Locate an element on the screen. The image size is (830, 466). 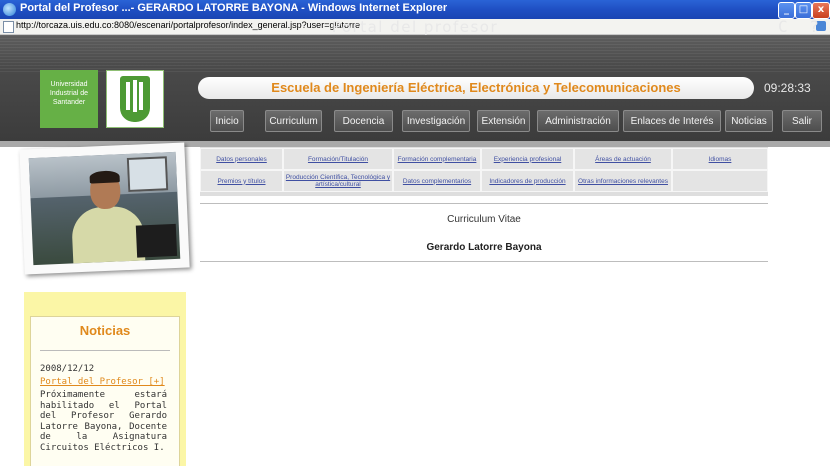
nav-docencia: Docencia is located at coordinates (363, 121).